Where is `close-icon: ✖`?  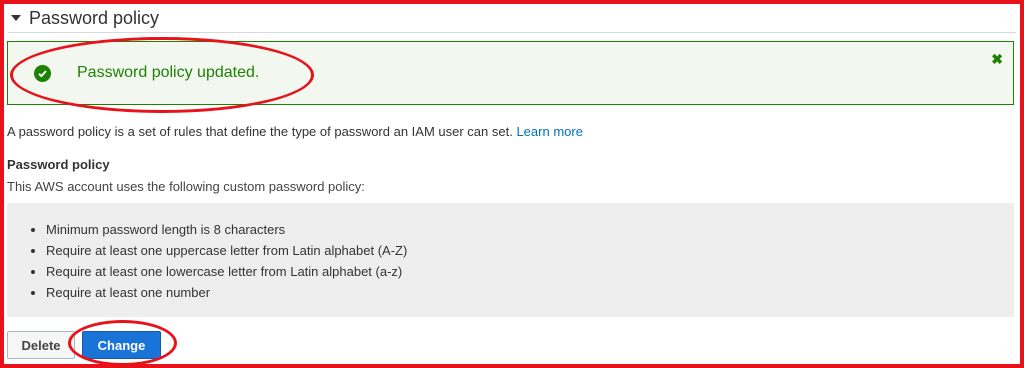 close-icon: ✖ is located at coordinates (997, 59).